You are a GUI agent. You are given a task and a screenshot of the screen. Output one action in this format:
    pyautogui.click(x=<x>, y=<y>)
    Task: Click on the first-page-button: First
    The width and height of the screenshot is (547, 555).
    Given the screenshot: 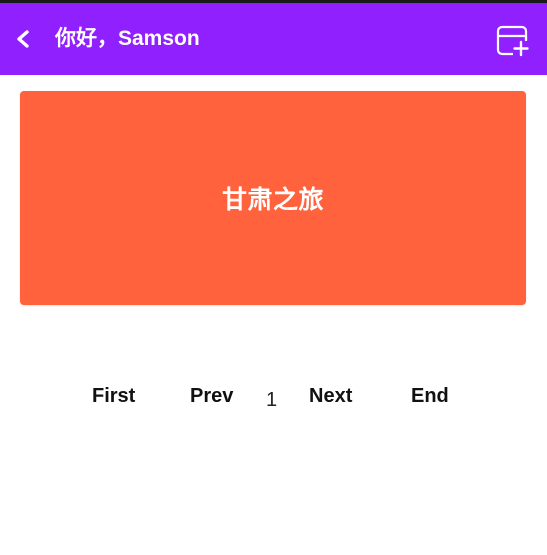 What is the action you would take?
    pyautogui.click(x=113, y=396)
    